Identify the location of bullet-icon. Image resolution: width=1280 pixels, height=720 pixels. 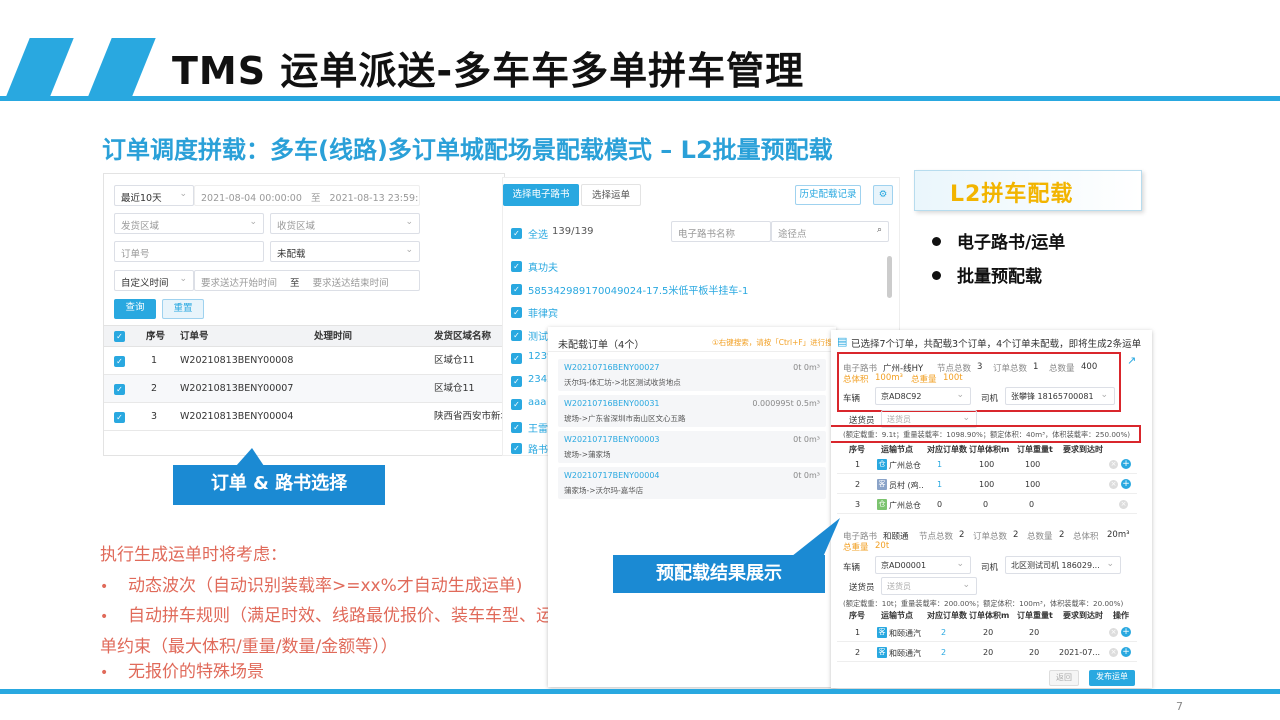
(936, 275).